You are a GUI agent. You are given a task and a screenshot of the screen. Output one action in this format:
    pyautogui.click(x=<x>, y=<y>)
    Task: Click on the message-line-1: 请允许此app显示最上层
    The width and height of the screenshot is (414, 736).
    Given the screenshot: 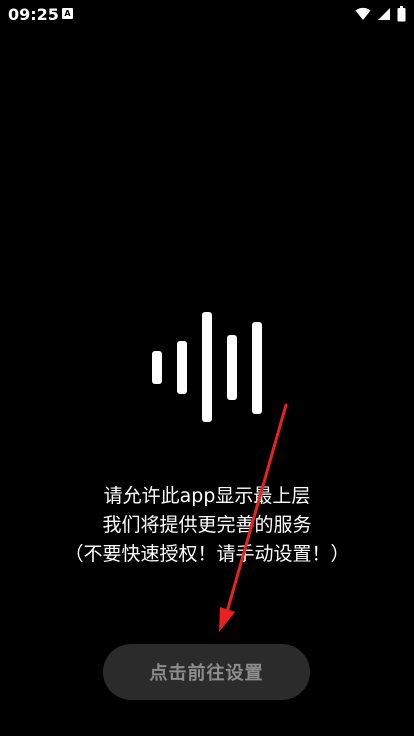 What is the action you would take?
    pyautogui.click(x=207, y=496)
    